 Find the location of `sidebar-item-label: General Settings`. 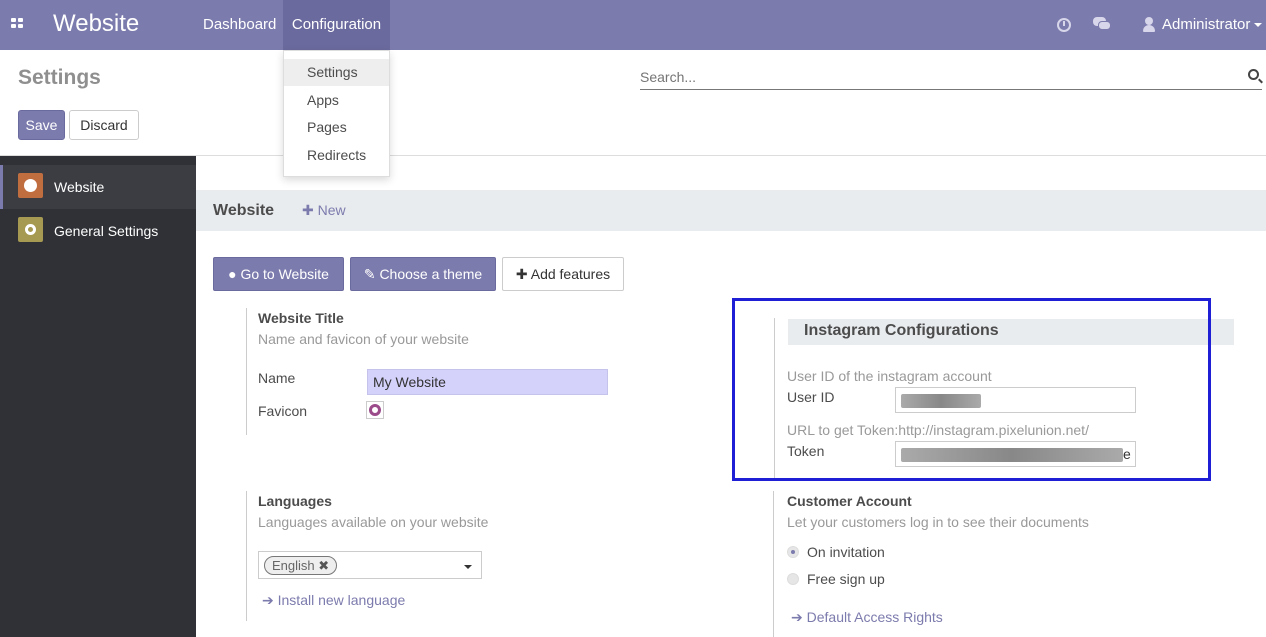

sidebar-item-label: General Settings is located at coordinates (106, 231).